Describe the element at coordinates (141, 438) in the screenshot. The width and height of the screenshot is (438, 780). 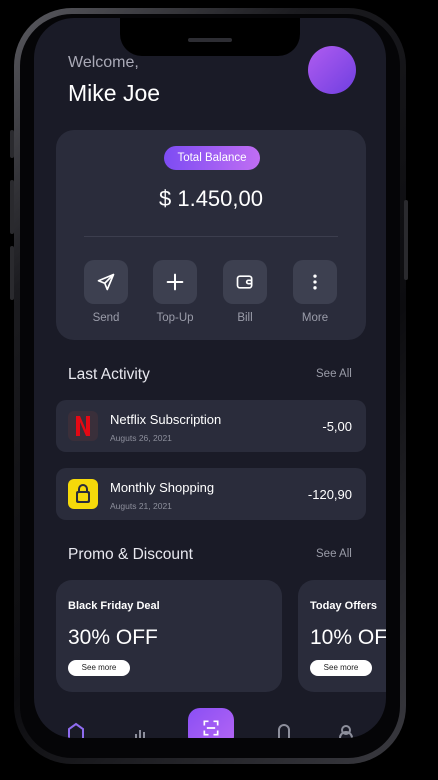
I see `activity-date: Auguts 26, 2021` at that location.